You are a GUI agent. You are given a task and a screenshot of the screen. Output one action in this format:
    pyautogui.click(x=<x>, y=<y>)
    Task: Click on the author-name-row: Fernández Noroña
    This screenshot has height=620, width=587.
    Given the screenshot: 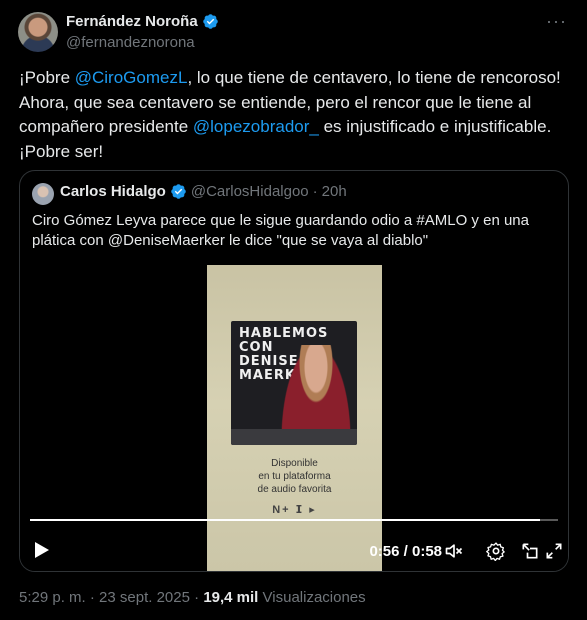 What is the action you would take?
    pyautogui.click(x=142, y=21)
    